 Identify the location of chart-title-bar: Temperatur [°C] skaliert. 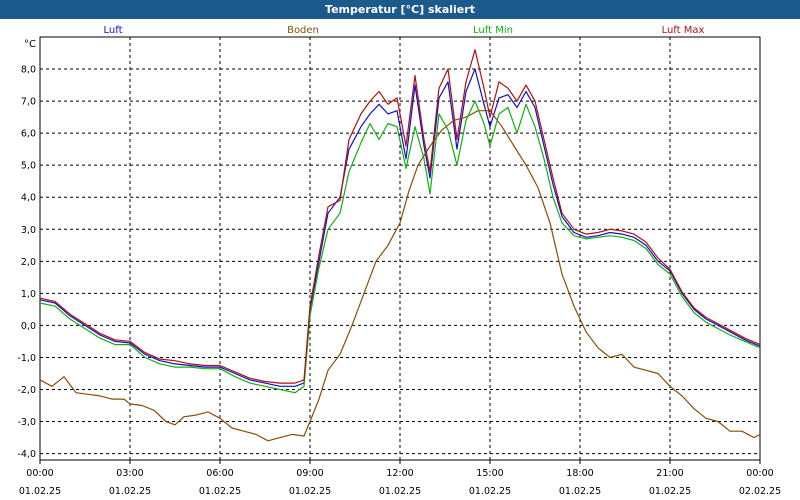
(400, 9).